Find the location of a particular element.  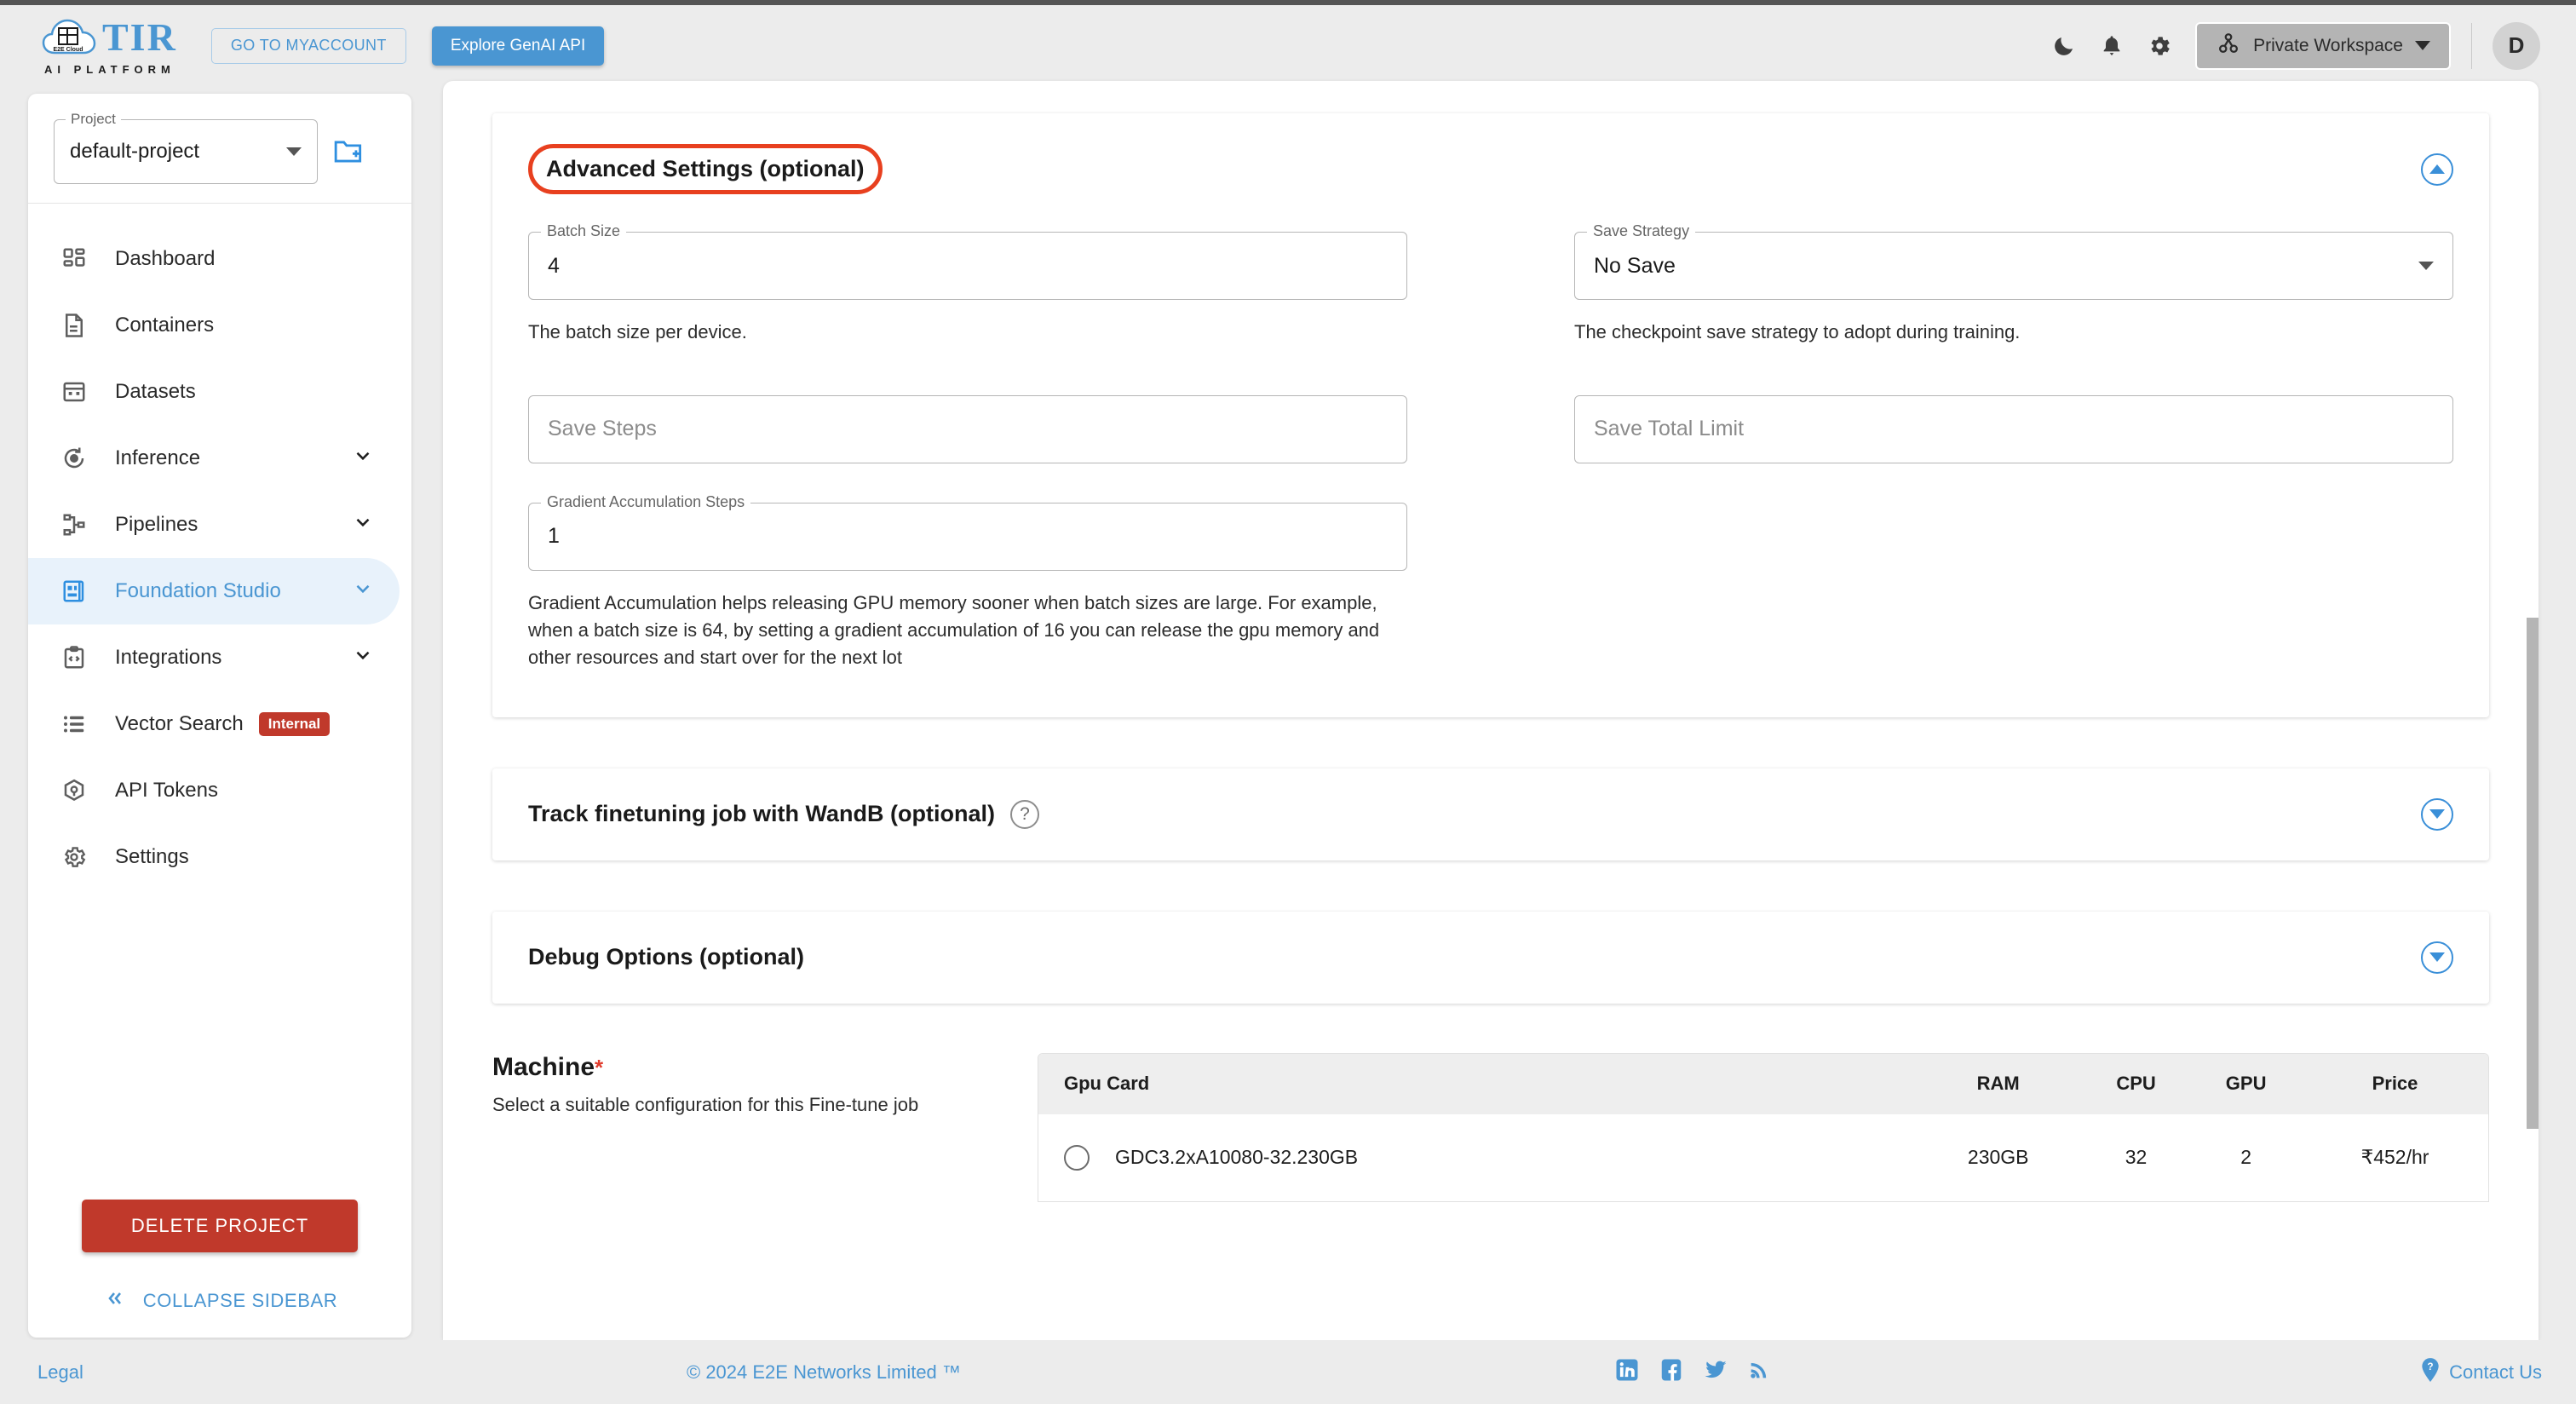

twitter-icon is located at coordinates (1716, 1372).